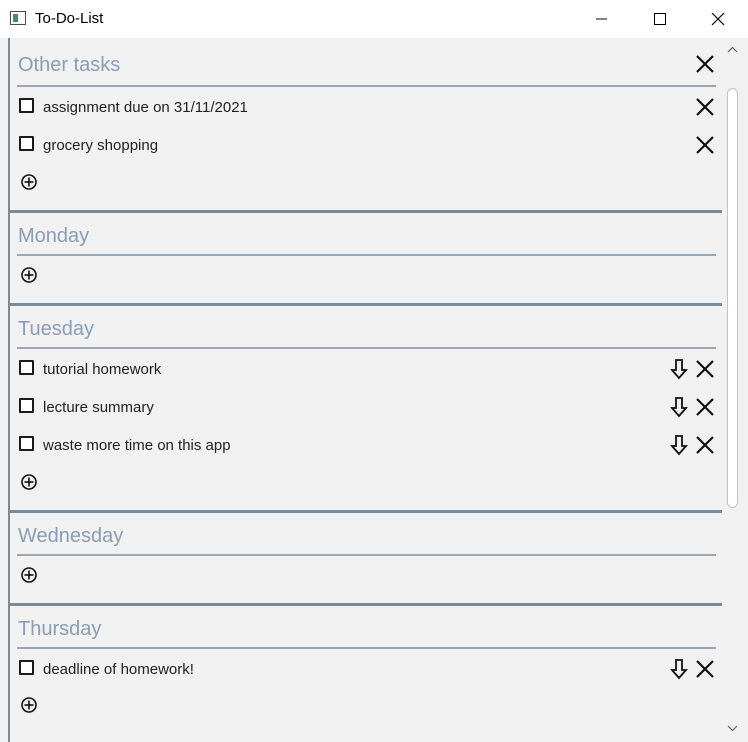 This screenshot has width=748, height=742. Describe the element at coordinates (71, 536) in the screenshot. I see `section-title: Wednesday` at that location.